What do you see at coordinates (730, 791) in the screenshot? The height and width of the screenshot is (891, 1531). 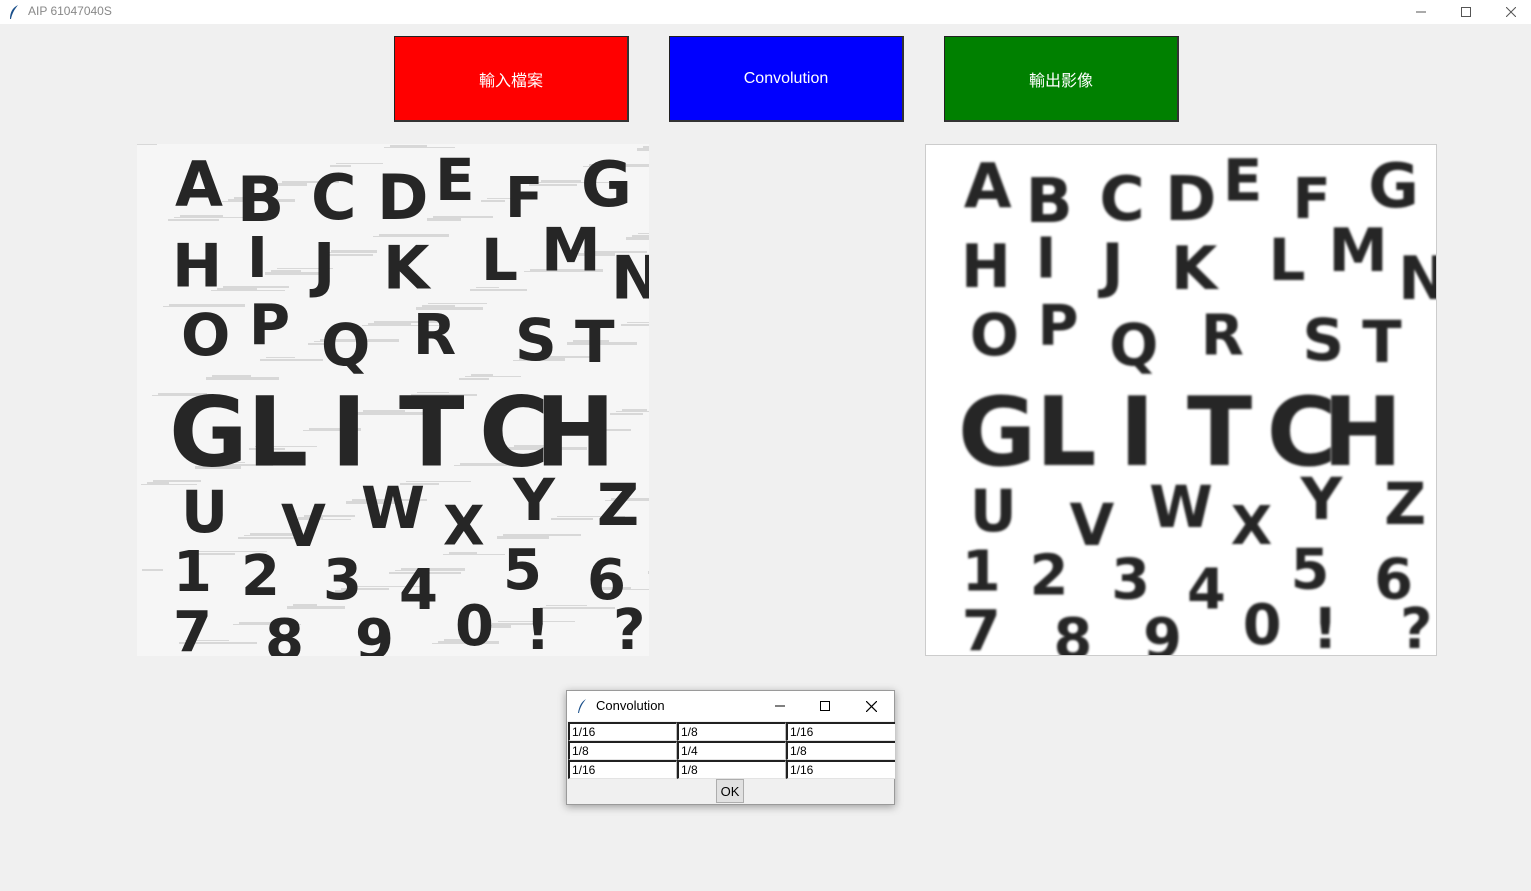 I see `ok-button: OK` at bounding box center [730, 791].